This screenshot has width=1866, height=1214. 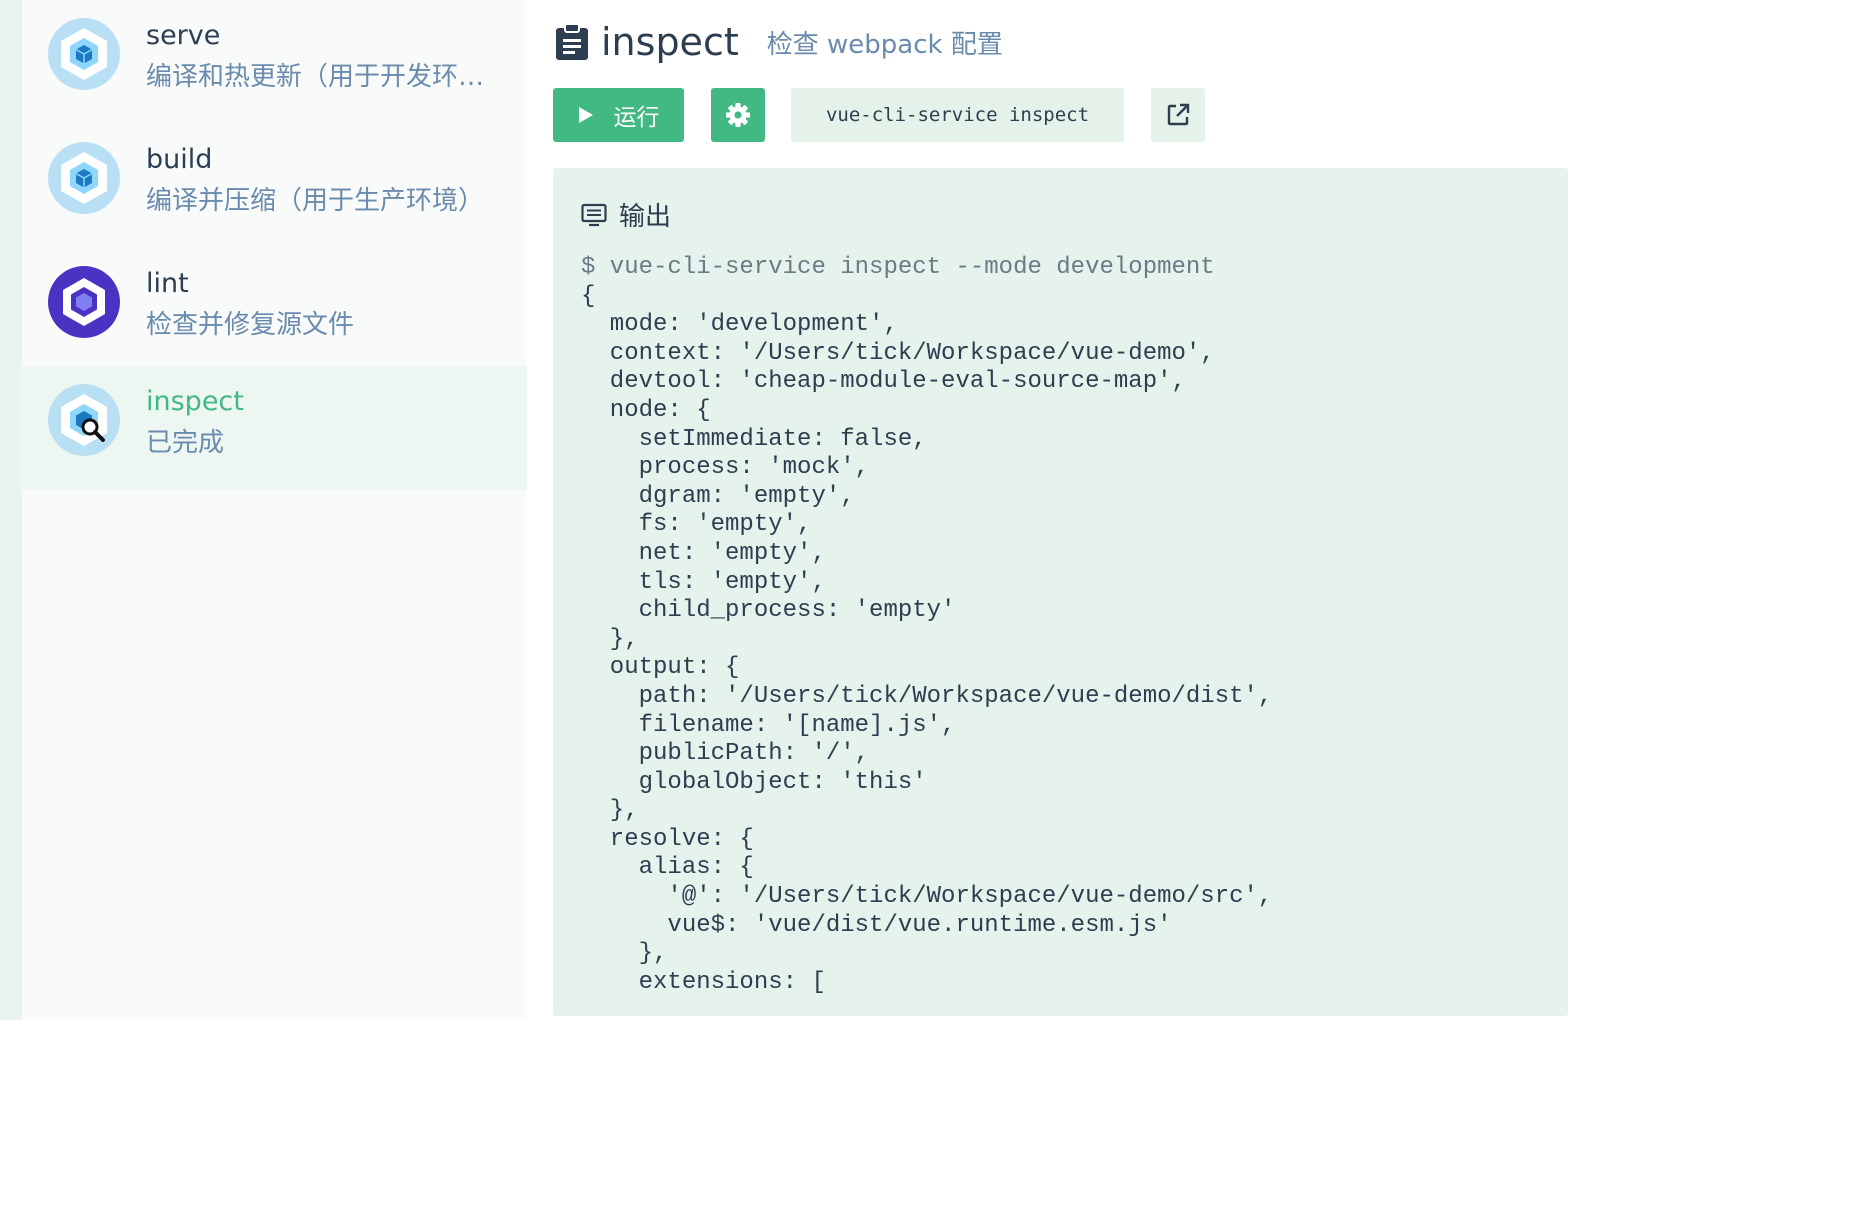 What do you see at coordinates (768, 725) in the screenshot?
I see `terminal-line: filename: '[name].js',` at bounding box center [768, 725].